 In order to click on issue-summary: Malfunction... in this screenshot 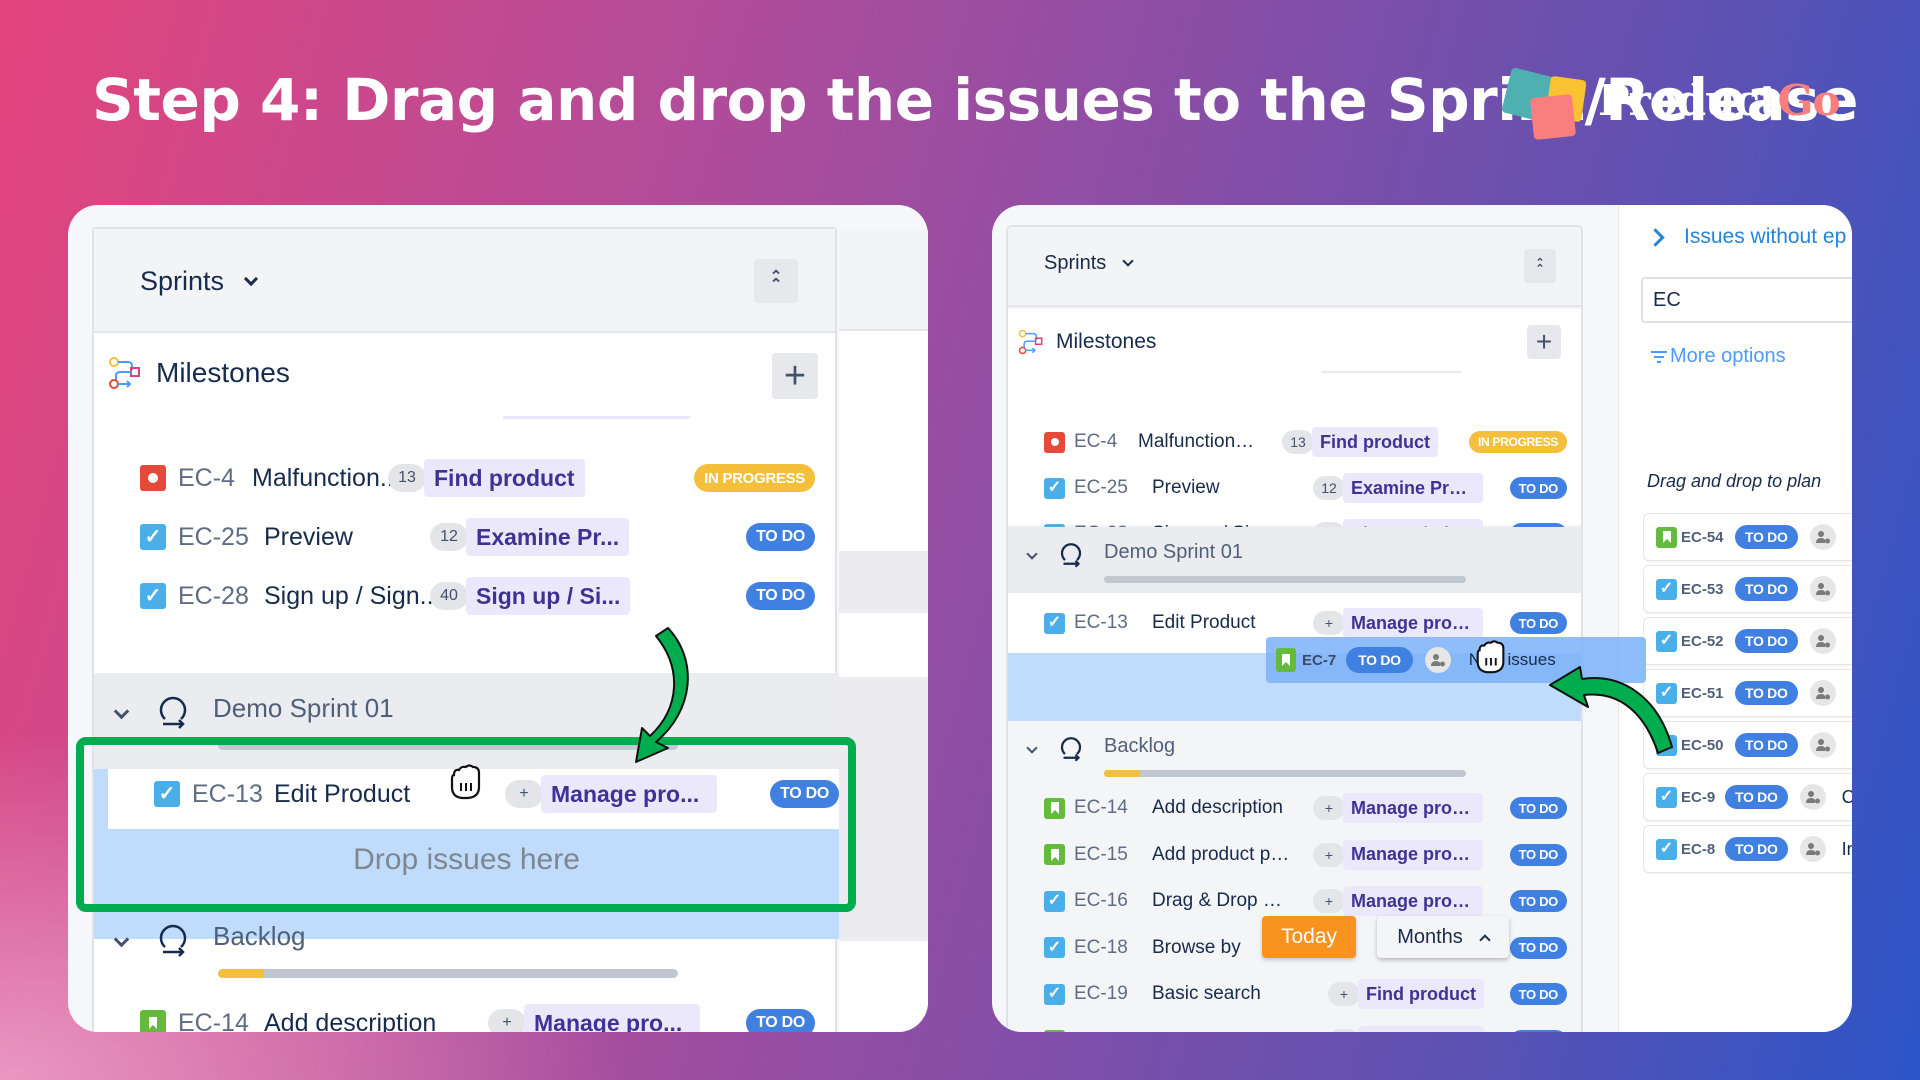, I will do `click(326, 478)`.